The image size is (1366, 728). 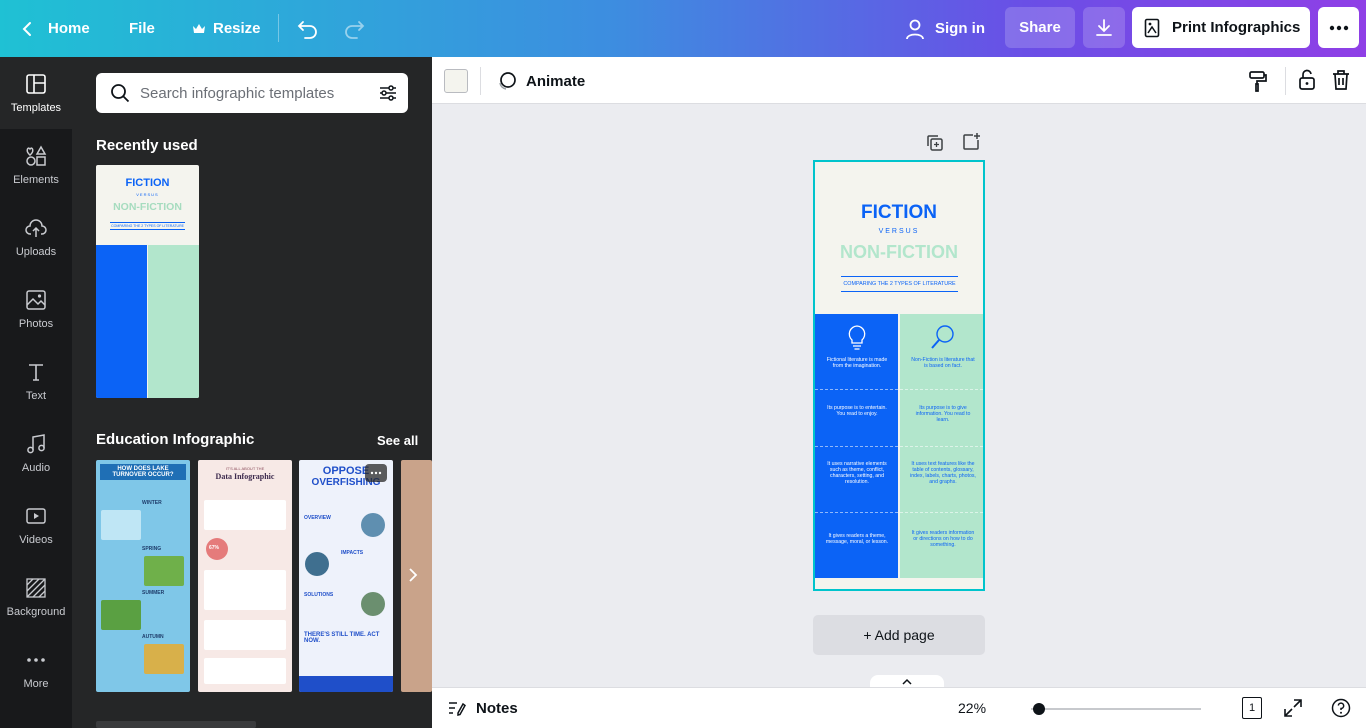 I want to click on rail-item-photos: Photos, so click(x=36, y=309).